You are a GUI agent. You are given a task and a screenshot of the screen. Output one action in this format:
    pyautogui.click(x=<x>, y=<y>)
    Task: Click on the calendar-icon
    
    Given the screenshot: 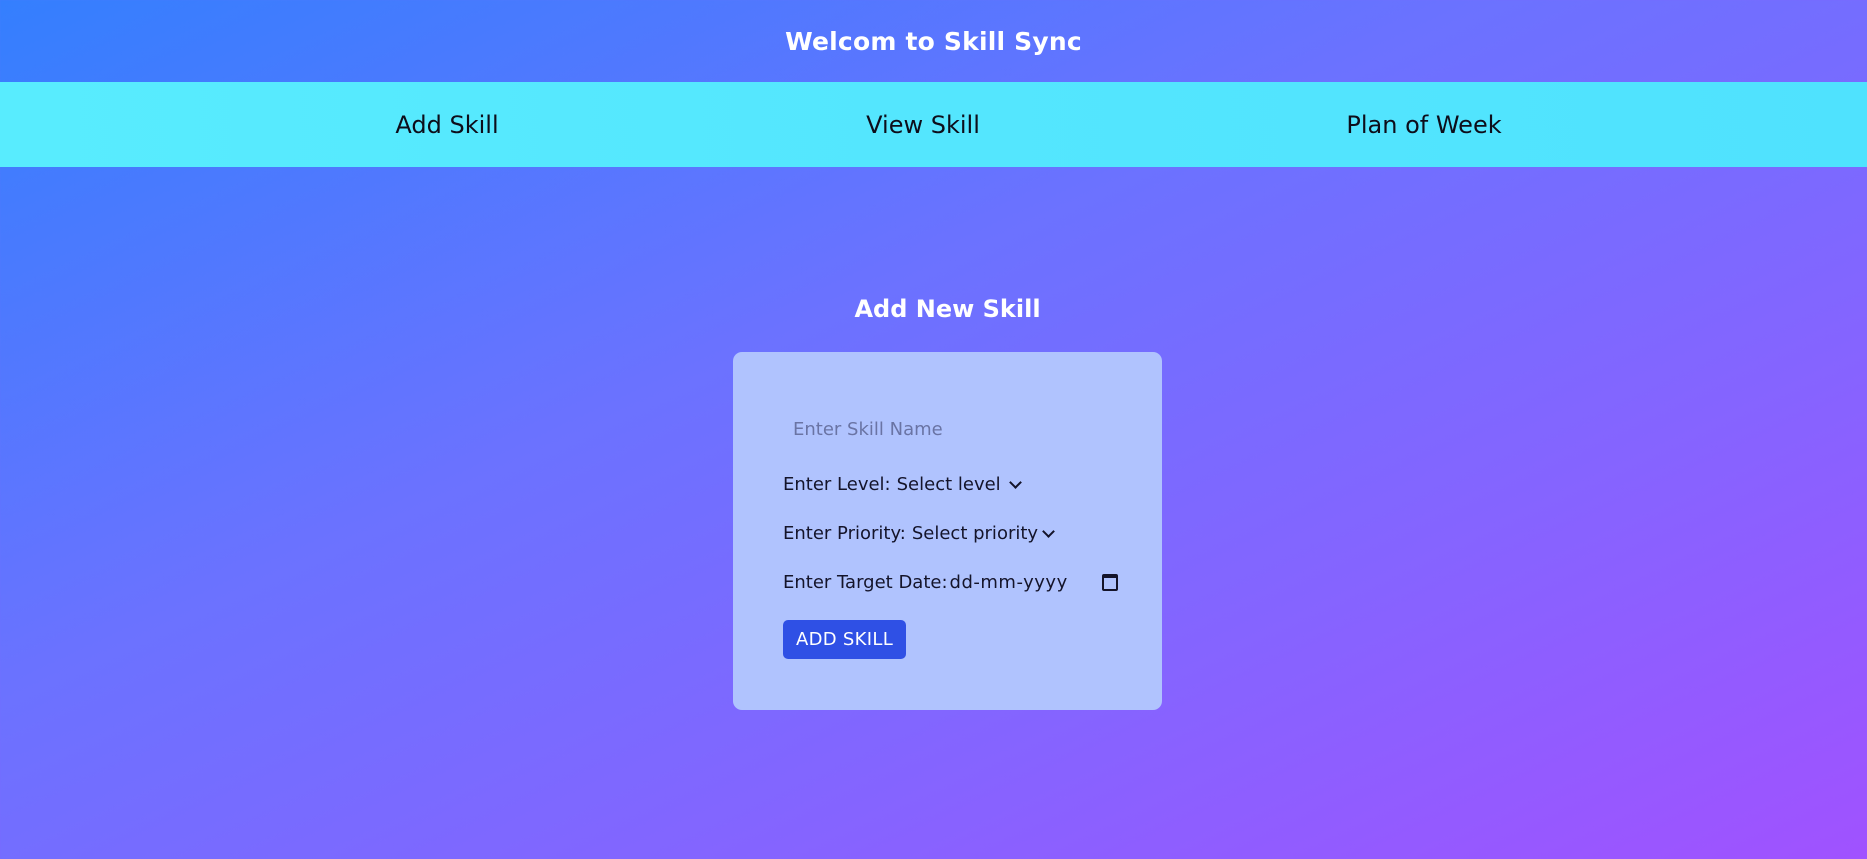 What is the action you would take?
    pyautogui.click(x=1109, y=582)
    